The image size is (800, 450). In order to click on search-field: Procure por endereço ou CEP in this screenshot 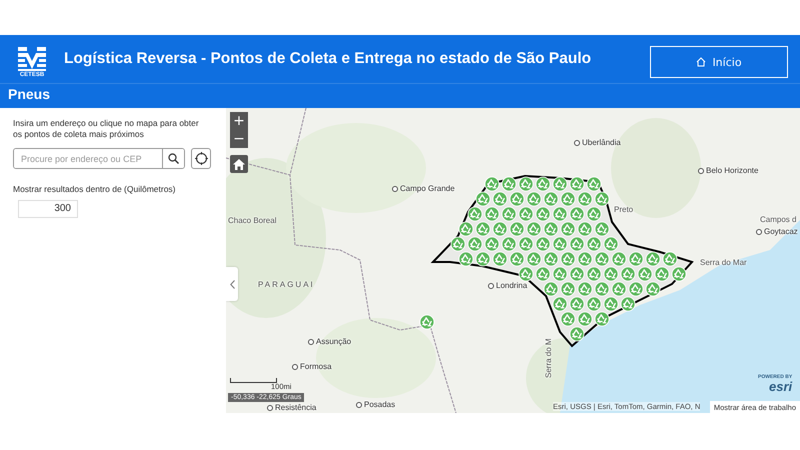, I will do `click(99, 158)`.